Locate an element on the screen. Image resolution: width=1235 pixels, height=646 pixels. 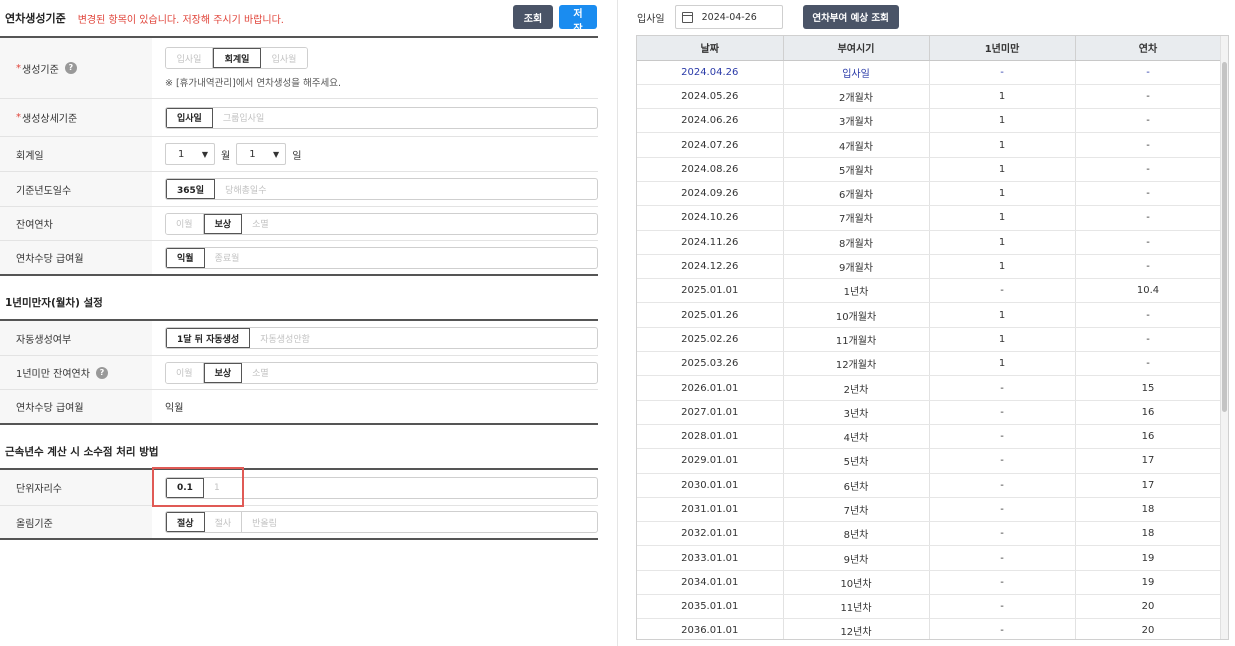
table-row: 2035.01.01 11년차 -20 is located at coordinates (929, 607).